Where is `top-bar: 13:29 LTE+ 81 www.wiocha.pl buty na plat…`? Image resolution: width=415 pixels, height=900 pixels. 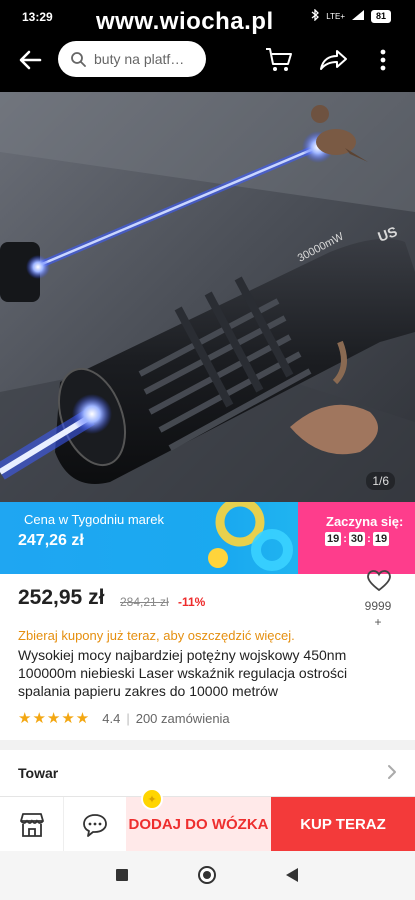 top-bar: 13:29 LTE+ 81 www.wiocha.pl buty na plat… is located at coordinates (207, 46).